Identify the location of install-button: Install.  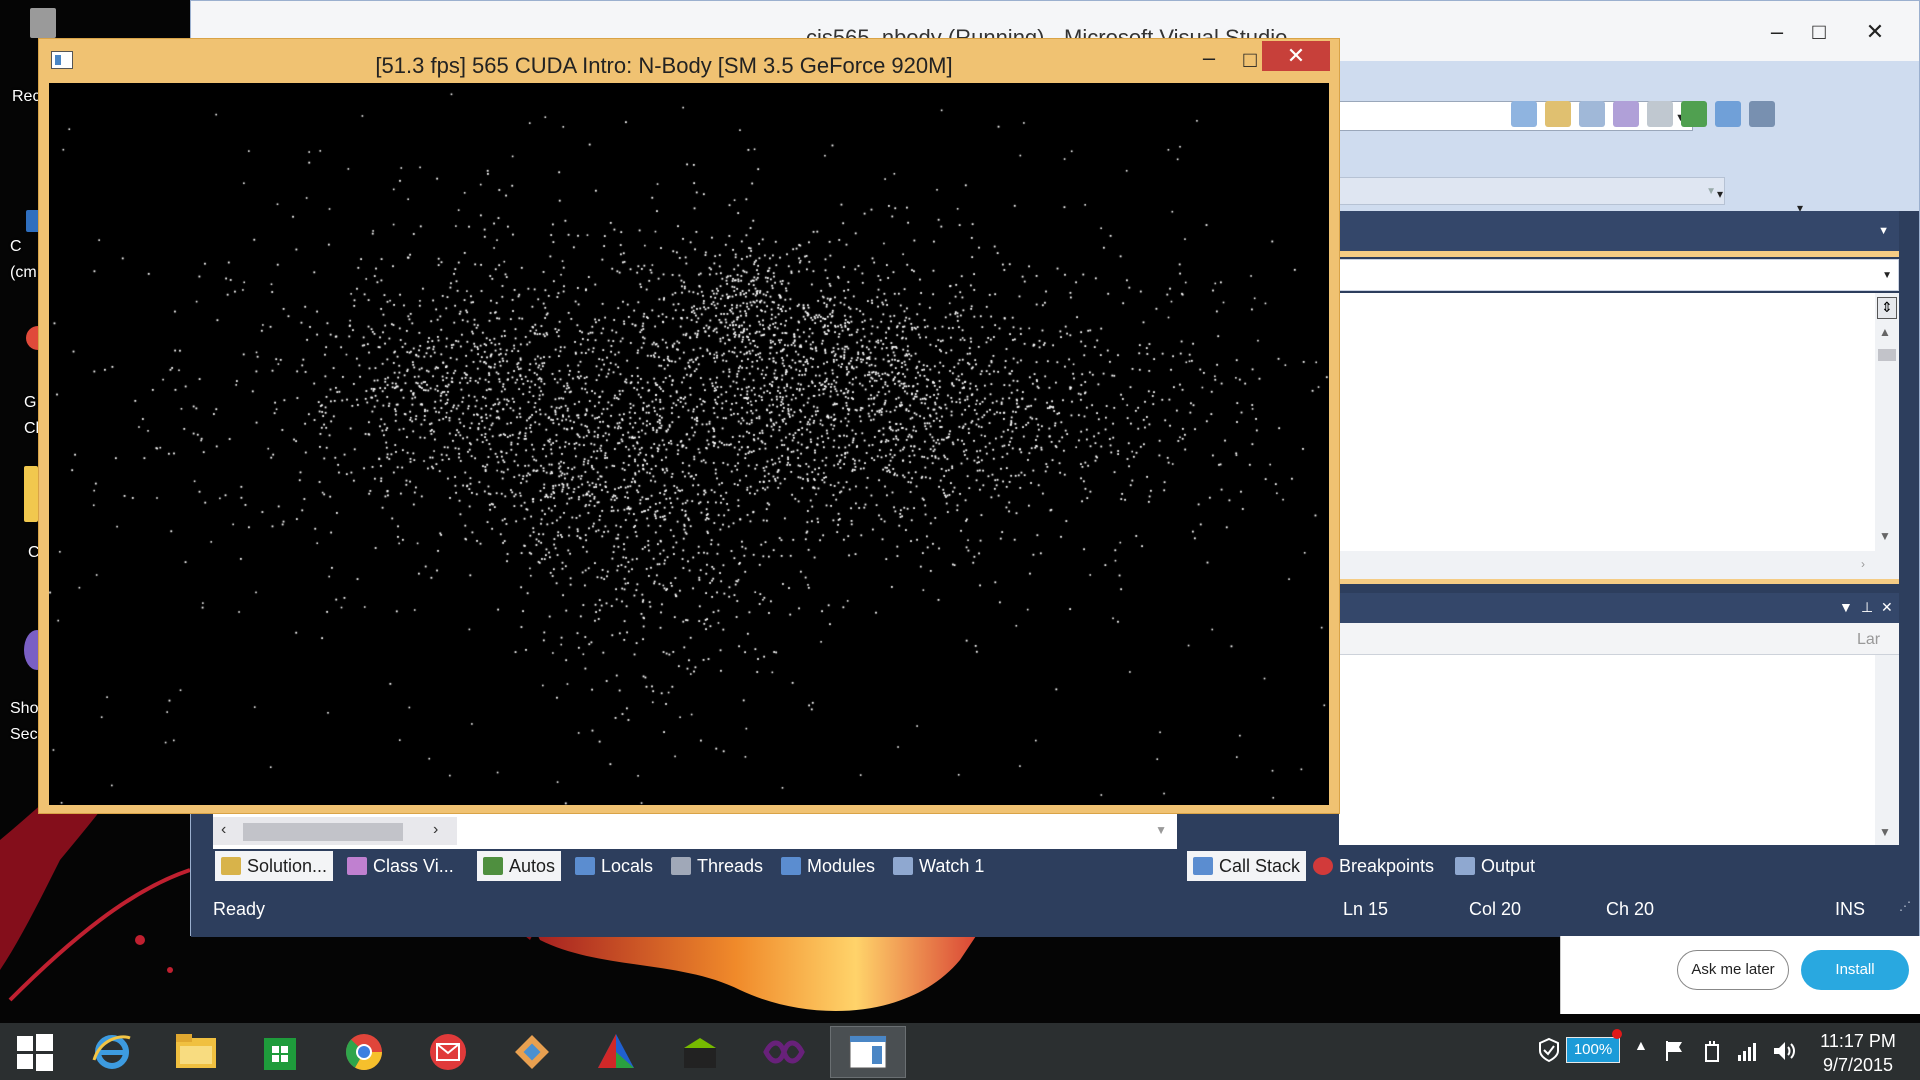
(1855, 970).